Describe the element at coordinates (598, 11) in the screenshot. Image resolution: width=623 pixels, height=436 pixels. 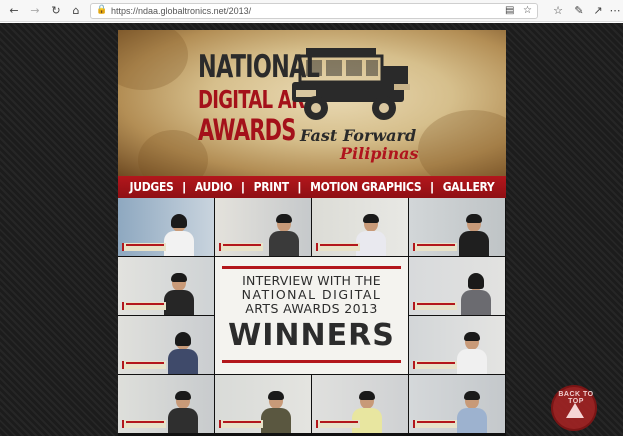
I see `share-icon: ↗` at that location.